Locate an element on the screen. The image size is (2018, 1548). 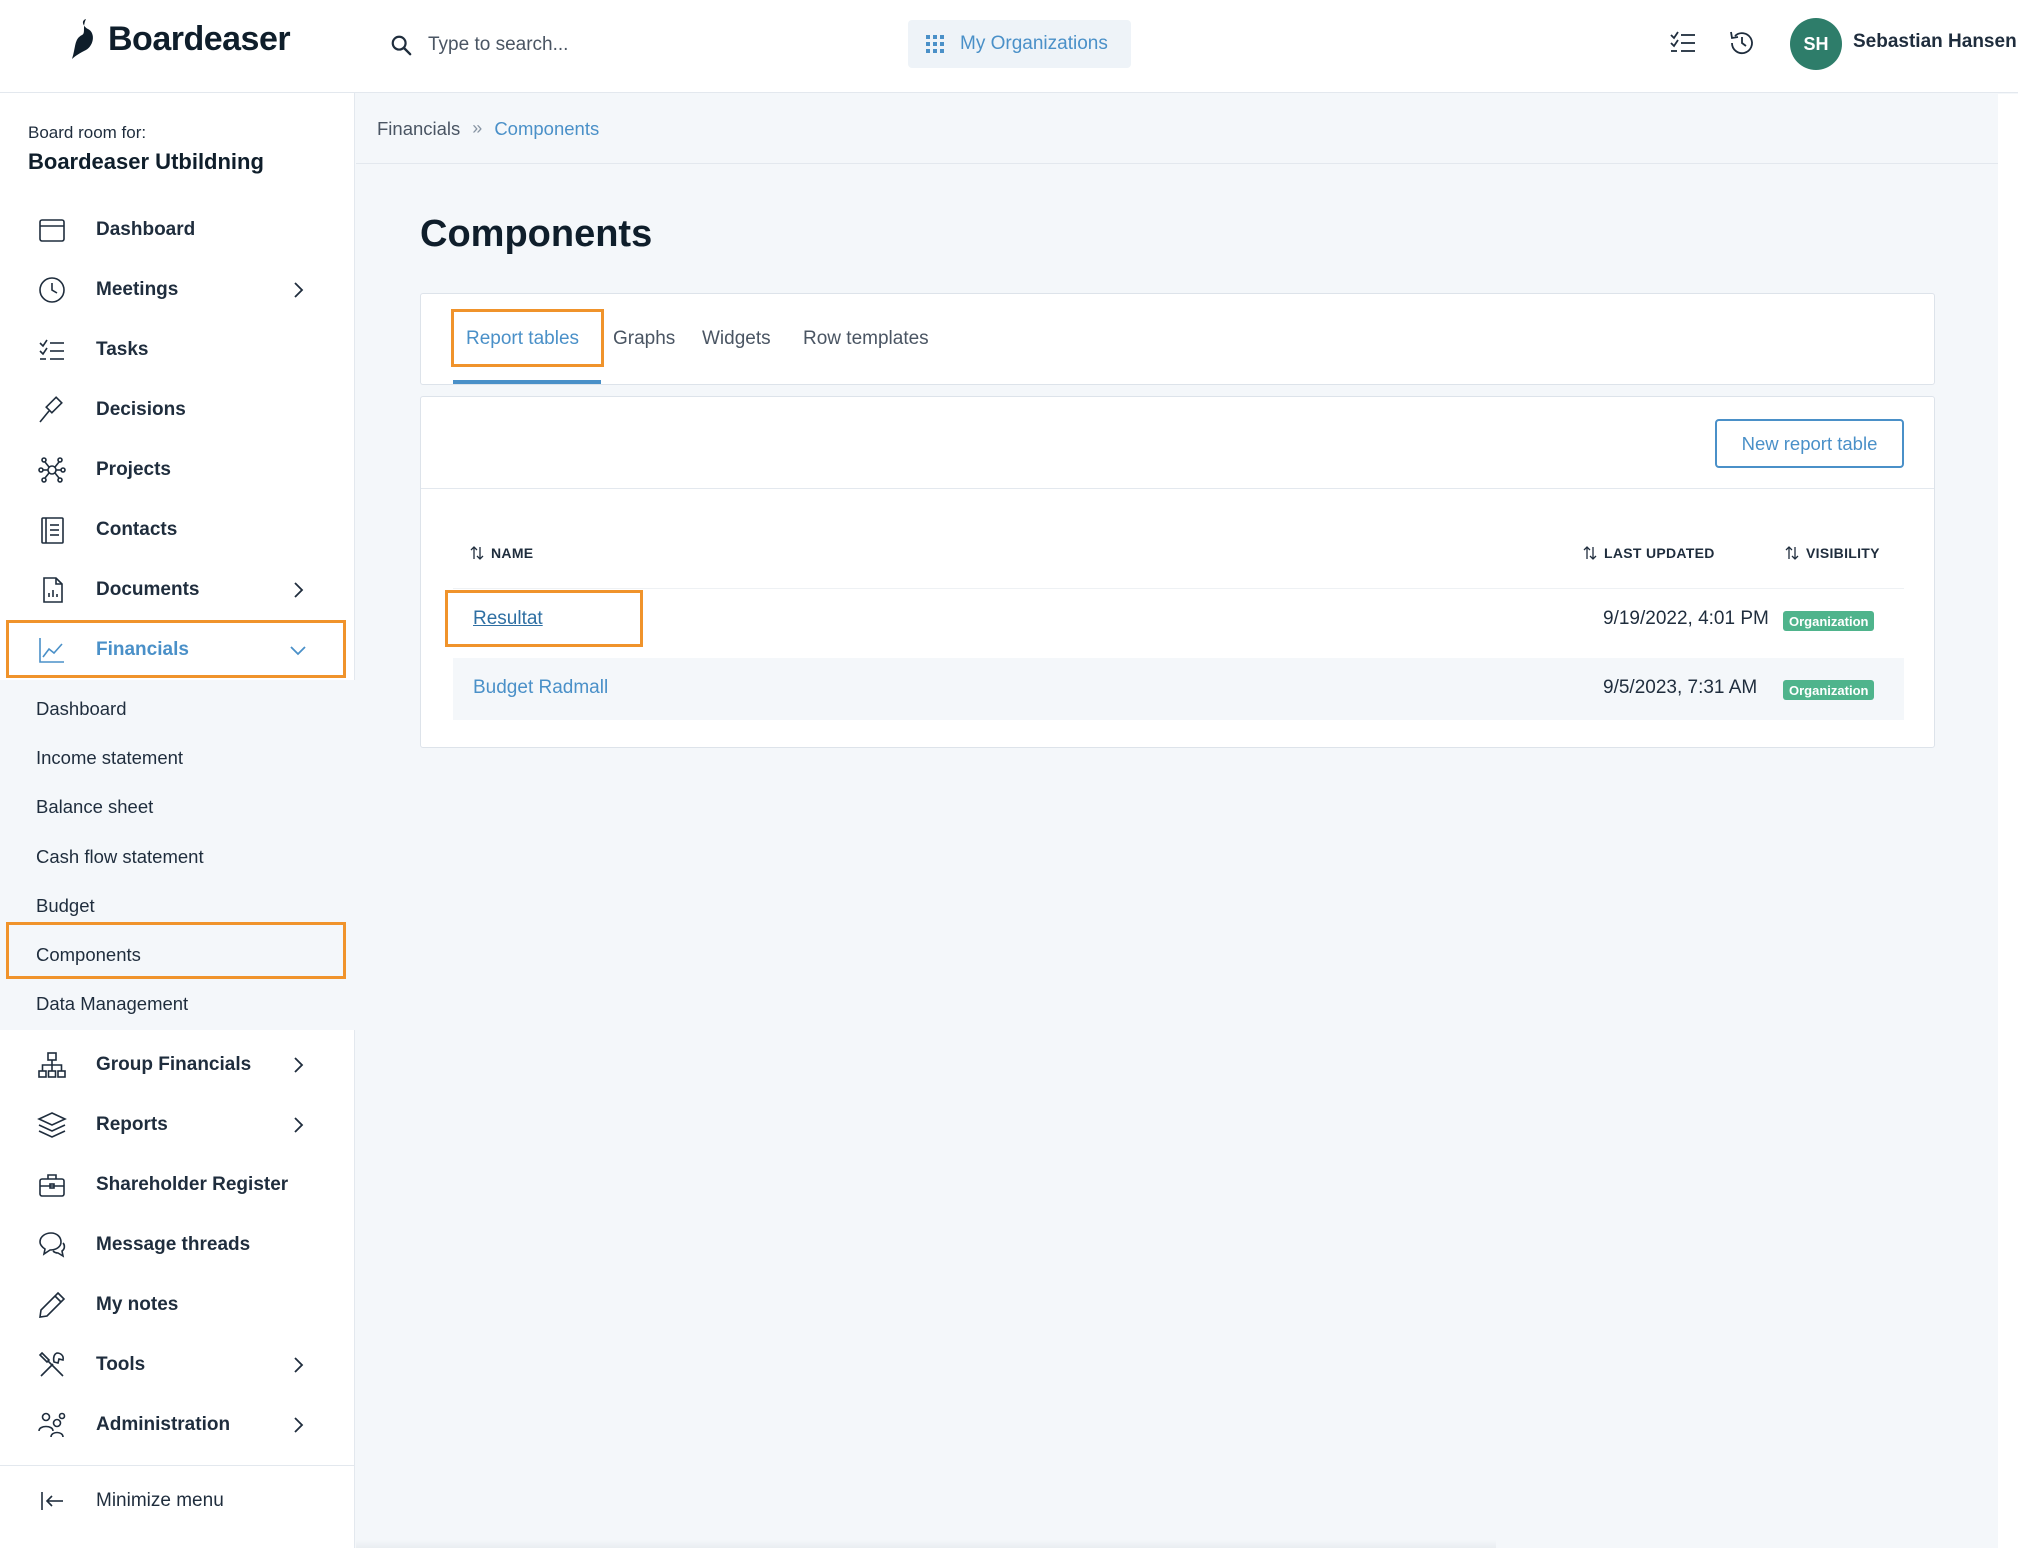
gavel-icon is located at coordinates (52, 410).